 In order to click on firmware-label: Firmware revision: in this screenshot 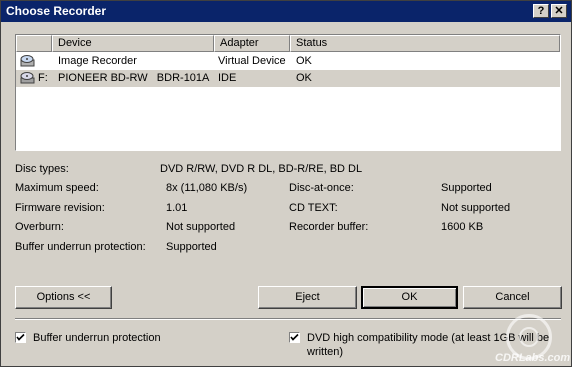, I will do `click(60, 208)`.